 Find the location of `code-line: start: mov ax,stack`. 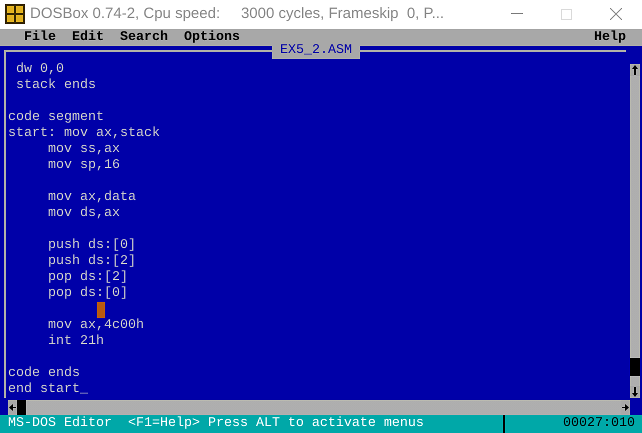

code-line: start: mov ax,stack is located at coordinates (83, 134).